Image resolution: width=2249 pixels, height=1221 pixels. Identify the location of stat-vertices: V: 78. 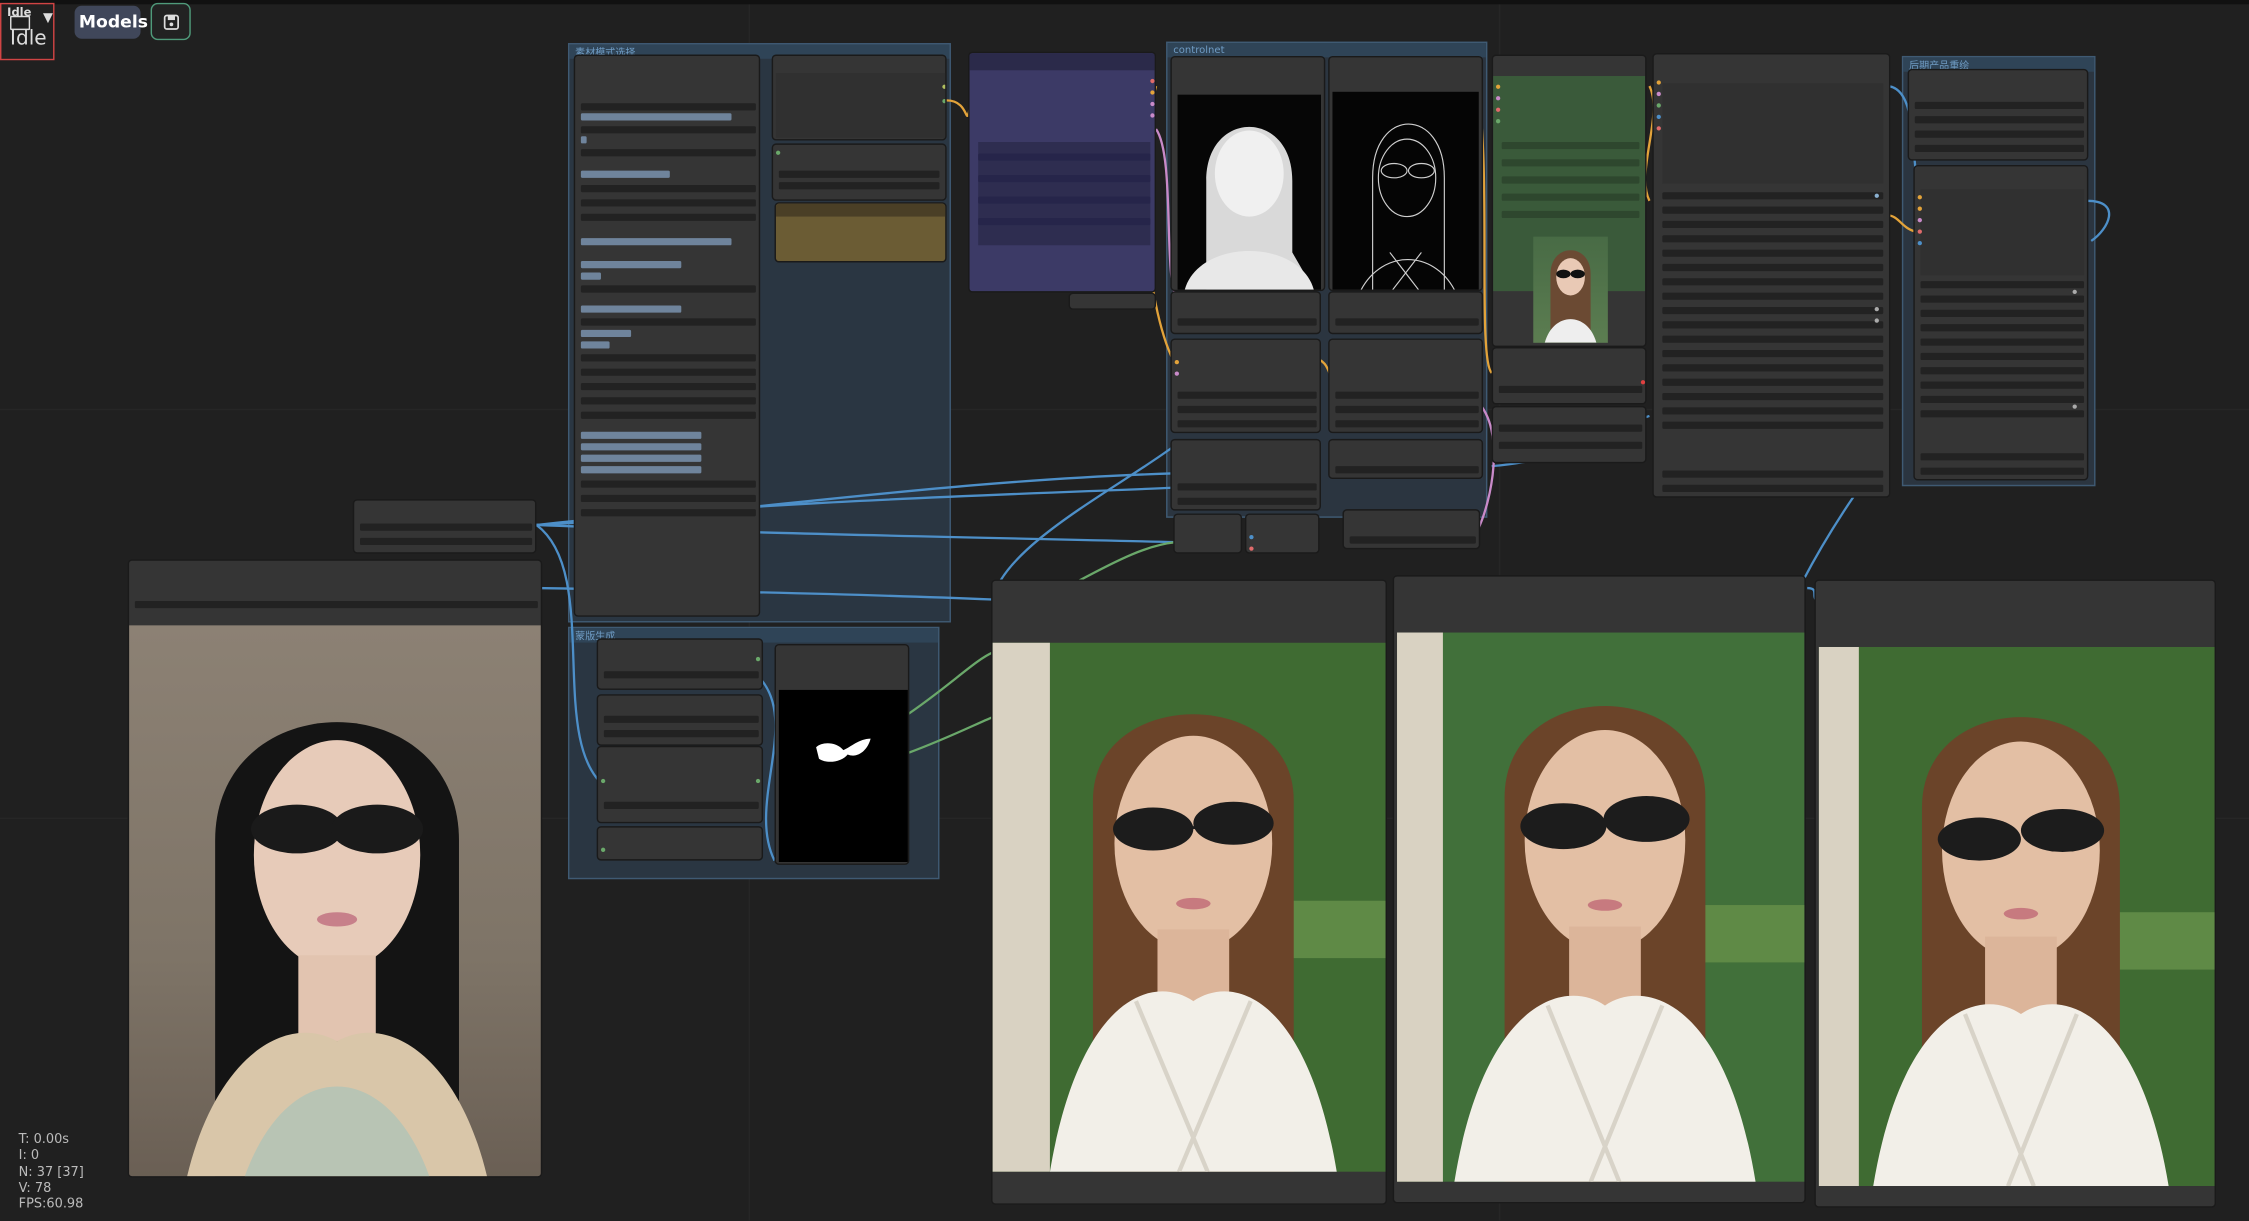
(35, 1189).